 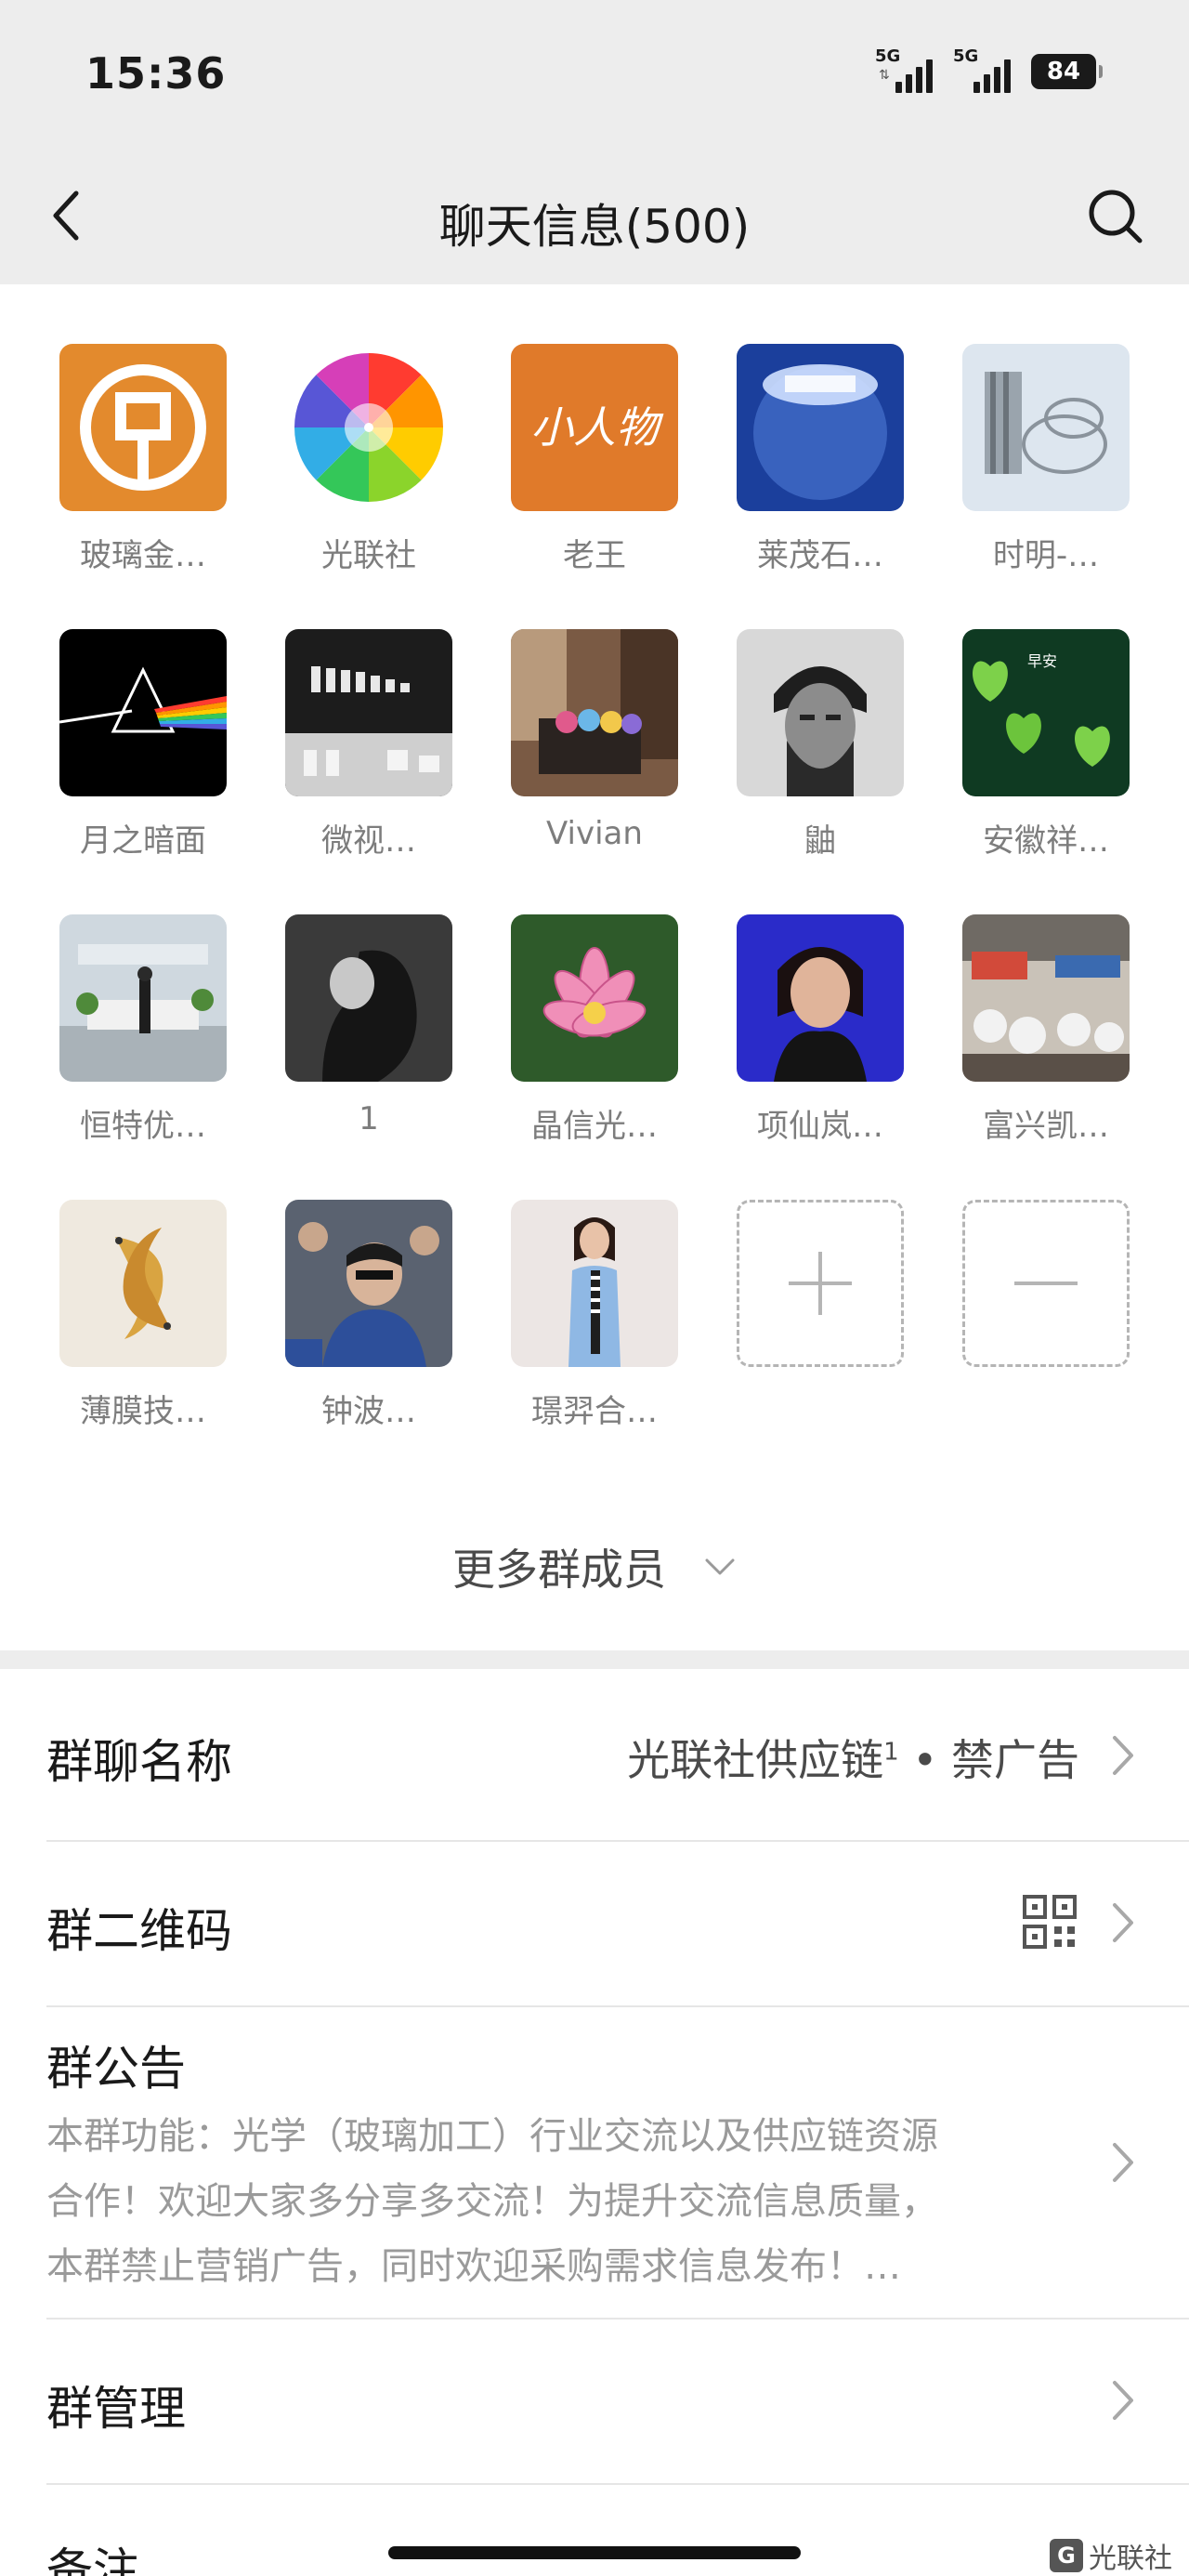 I want to click on member-item: 小人物 老王, so click(x=594, y=464).